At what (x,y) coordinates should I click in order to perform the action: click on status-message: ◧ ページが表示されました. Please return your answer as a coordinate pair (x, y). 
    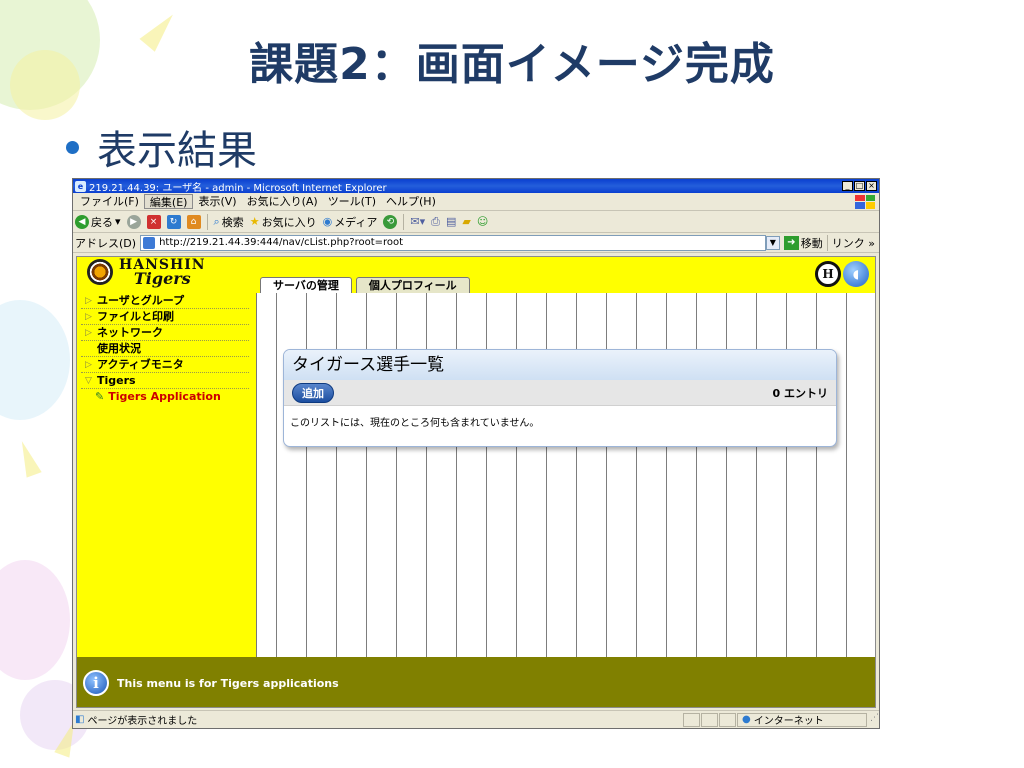
    Looking at the image, I should click on (379, 719).